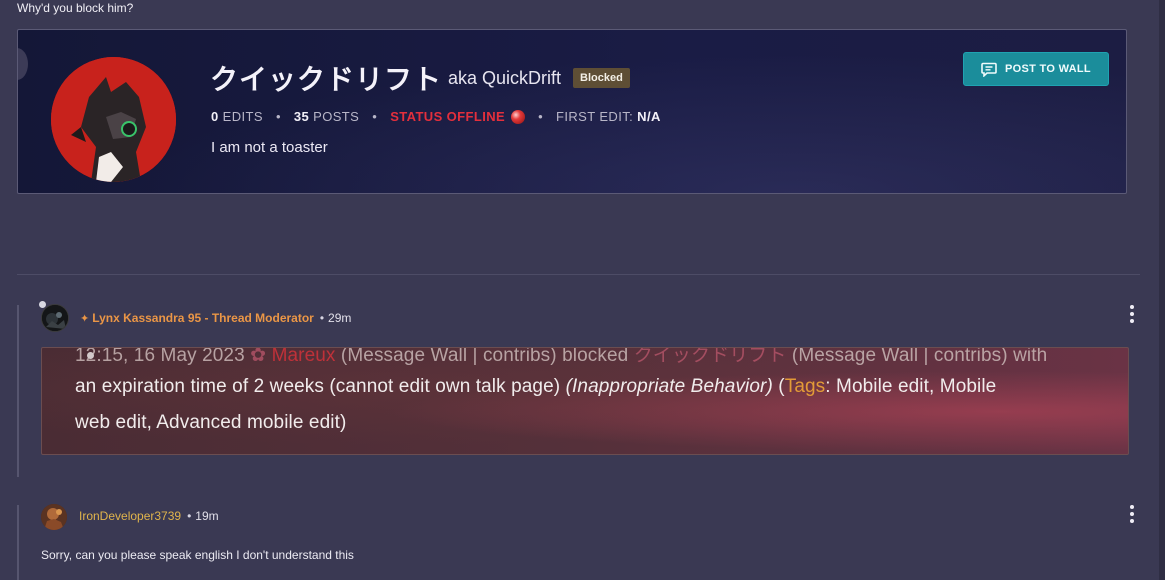 Image resolution: width=1165 pixels, height=580 pixels. What do you see at coordinates (989, 69) in the screenshot?
I see `message-icon` at bounding box center [989, 69].